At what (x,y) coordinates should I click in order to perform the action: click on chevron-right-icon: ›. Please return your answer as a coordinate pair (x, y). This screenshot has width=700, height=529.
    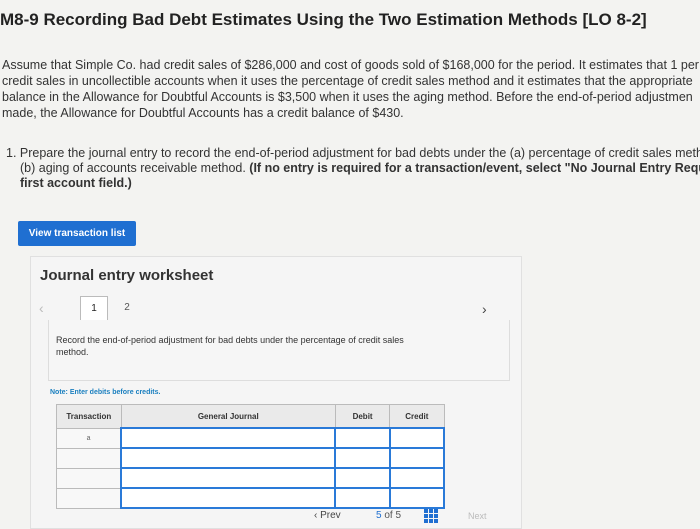
    Looking at the image, I should click on (484, 309).